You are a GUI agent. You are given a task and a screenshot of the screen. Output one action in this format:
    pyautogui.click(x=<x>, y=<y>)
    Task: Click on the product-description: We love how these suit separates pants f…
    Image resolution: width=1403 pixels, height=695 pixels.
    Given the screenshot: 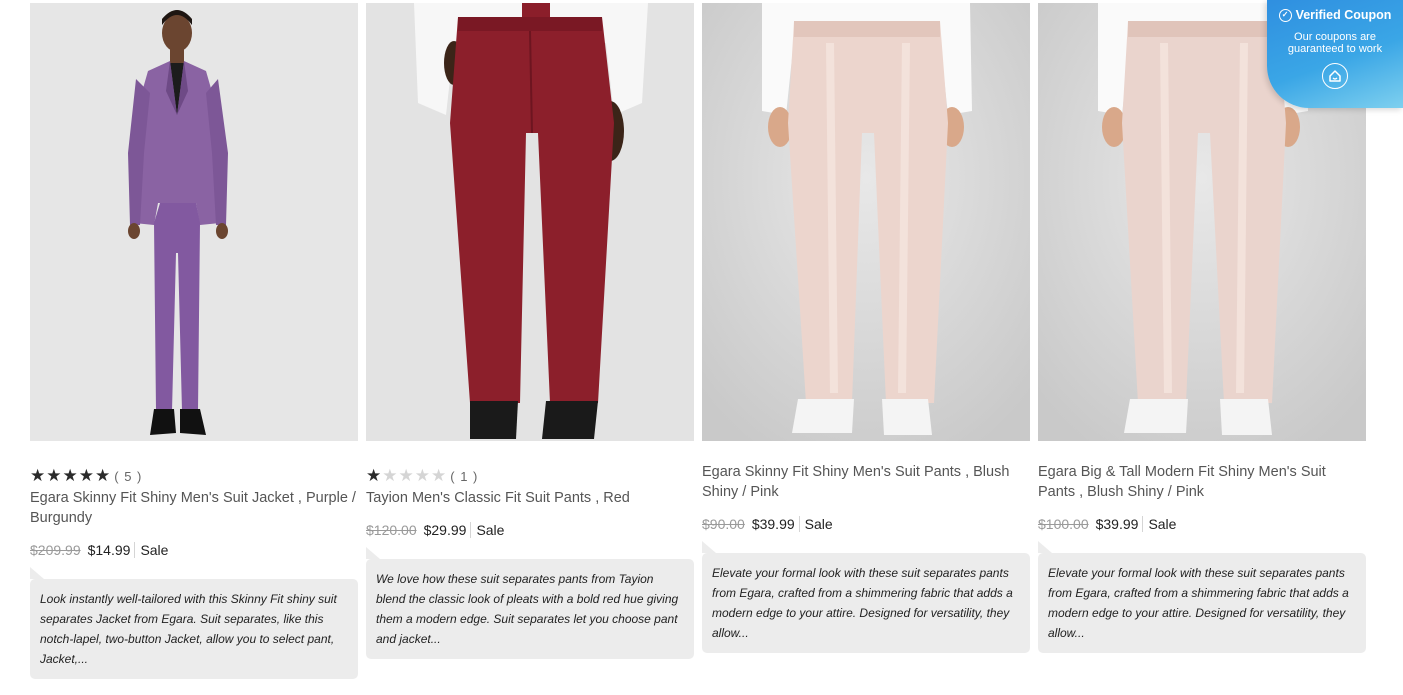 What is the action you would take?
    pyautogui.click(x=530, y=603)
    